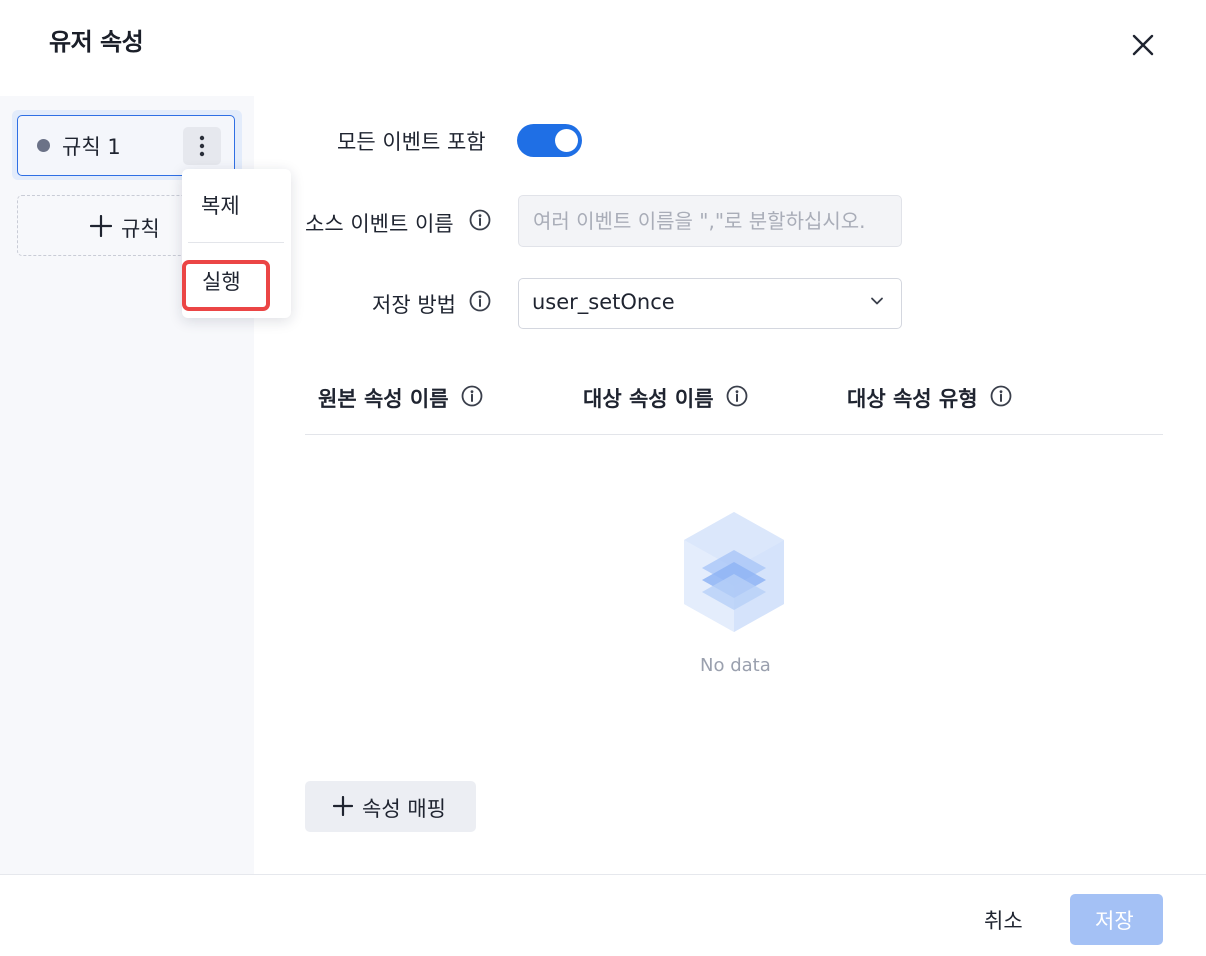  I want to click on menu-item-run: 실행, so click(221, 281).